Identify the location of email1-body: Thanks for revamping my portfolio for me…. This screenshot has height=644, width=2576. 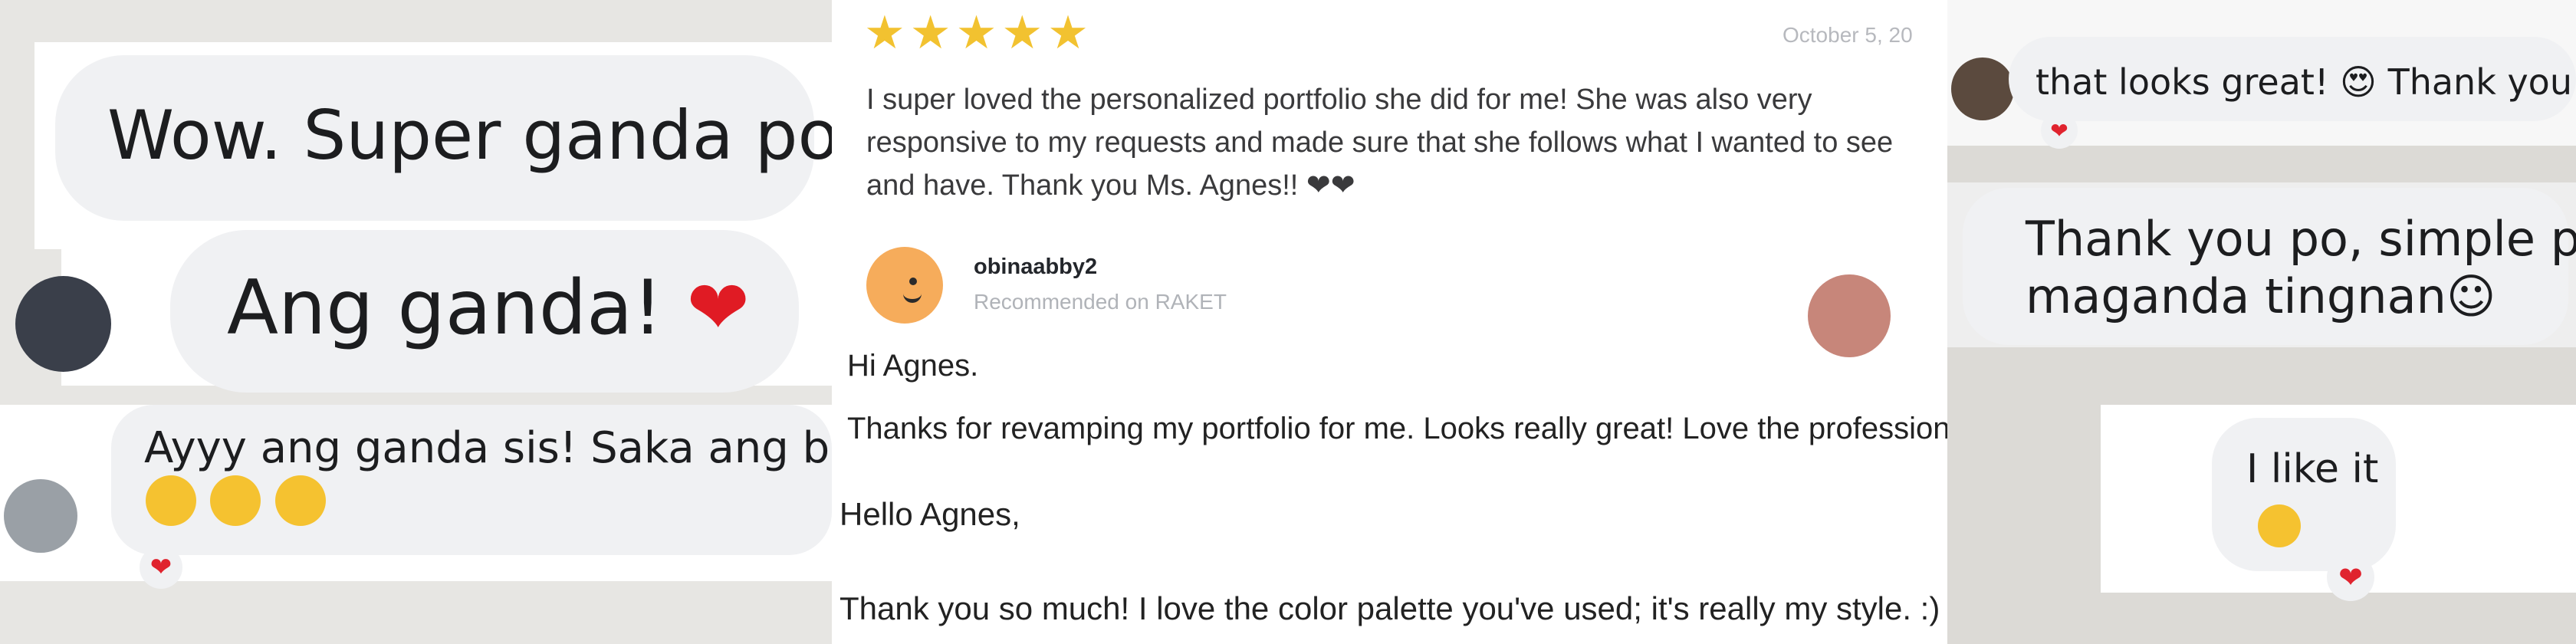
(1464, 429).